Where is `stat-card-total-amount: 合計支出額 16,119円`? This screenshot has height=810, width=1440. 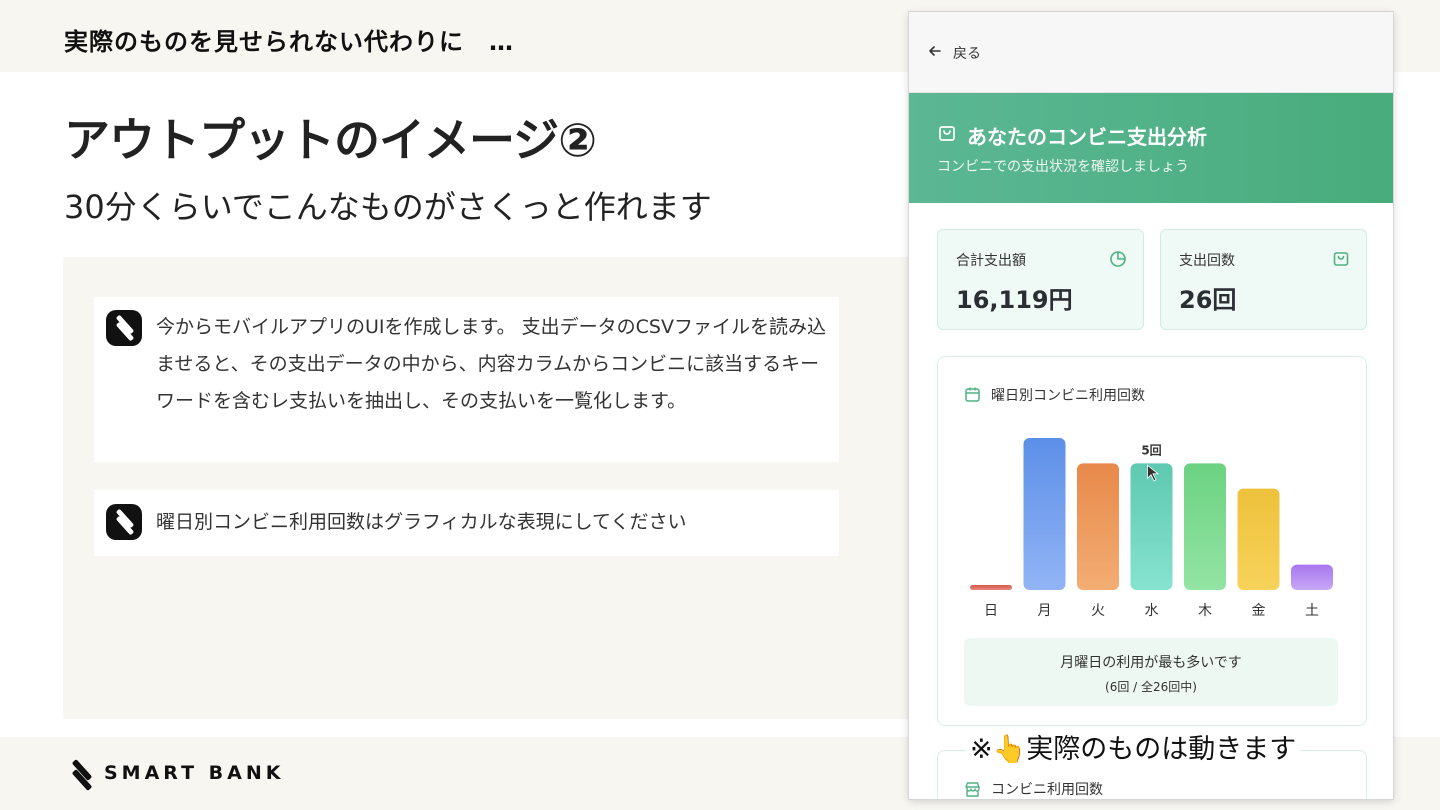
stat-card-total-amount: 合計支出額 16,119円 is located at coordinates (1040, 279).